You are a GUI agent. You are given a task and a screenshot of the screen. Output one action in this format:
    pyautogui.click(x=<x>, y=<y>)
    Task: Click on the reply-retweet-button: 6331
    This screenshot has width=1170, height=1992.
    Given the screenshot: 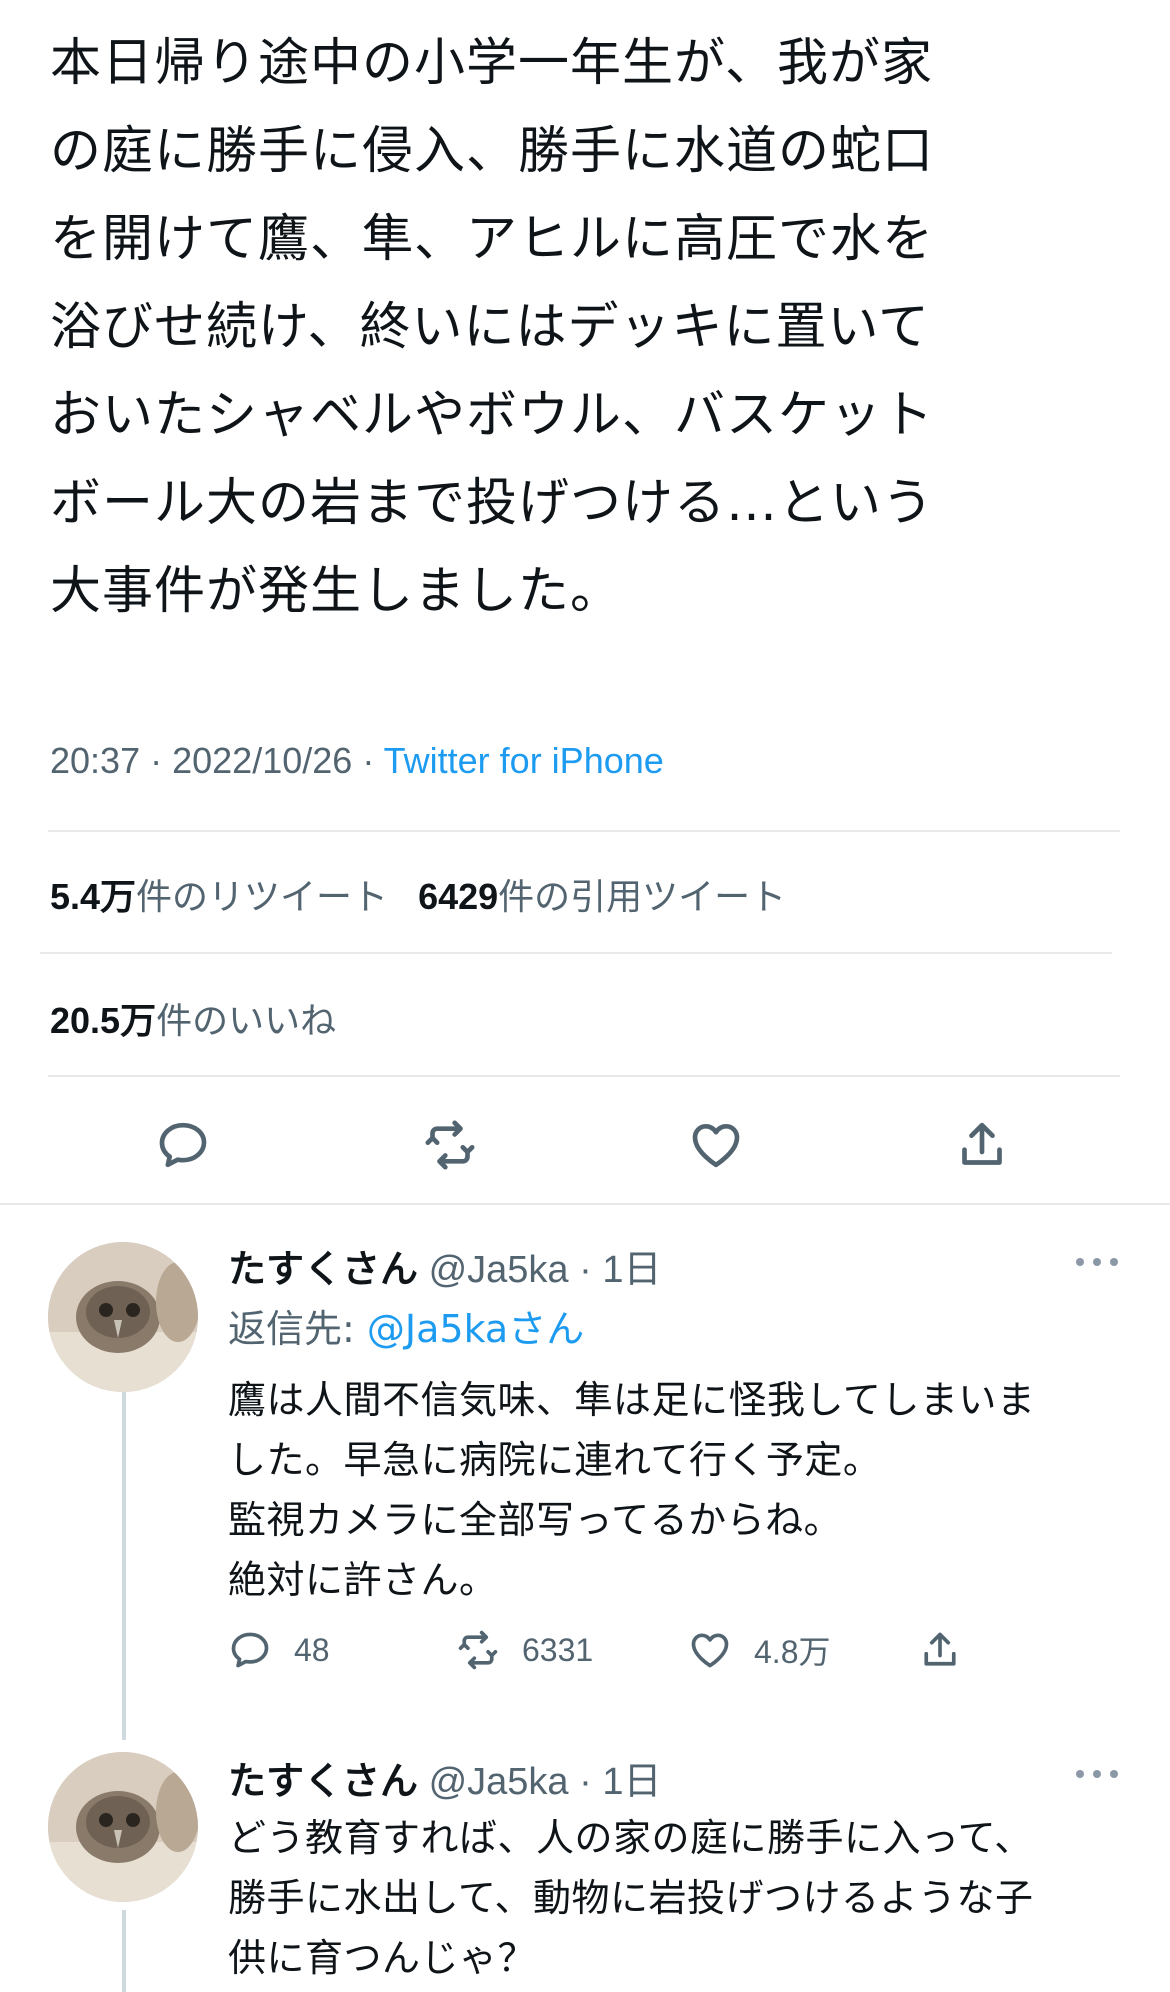 What is the action you would take?
    pyautogui.click(x=524, y=1650)
    